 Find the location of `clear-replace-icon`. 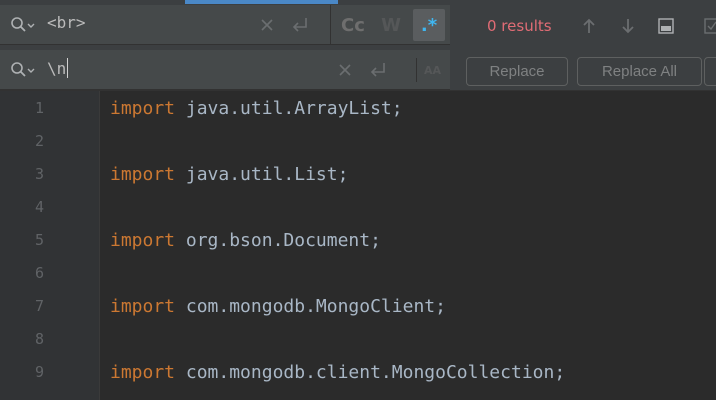

clear-replace-icon is located at coordinates (345, 70).